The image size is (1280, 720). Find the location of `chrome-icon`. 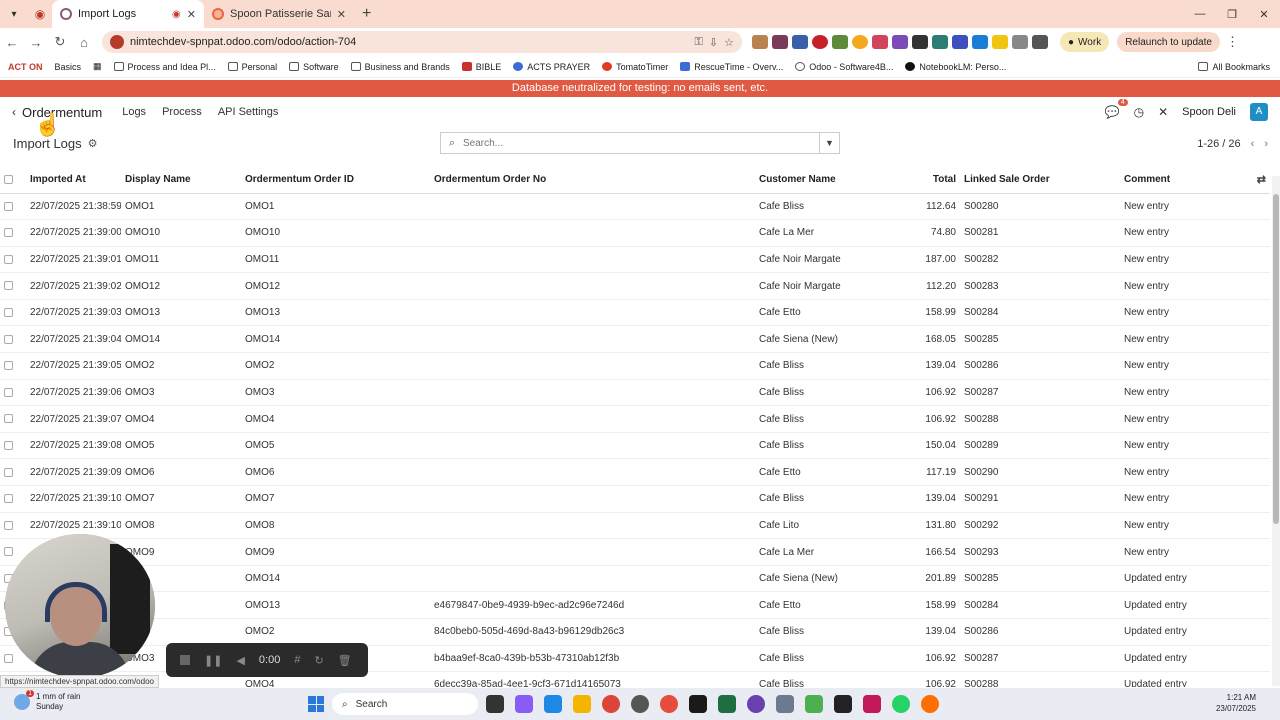

chrome-icon is located at coordinates (611, 704).